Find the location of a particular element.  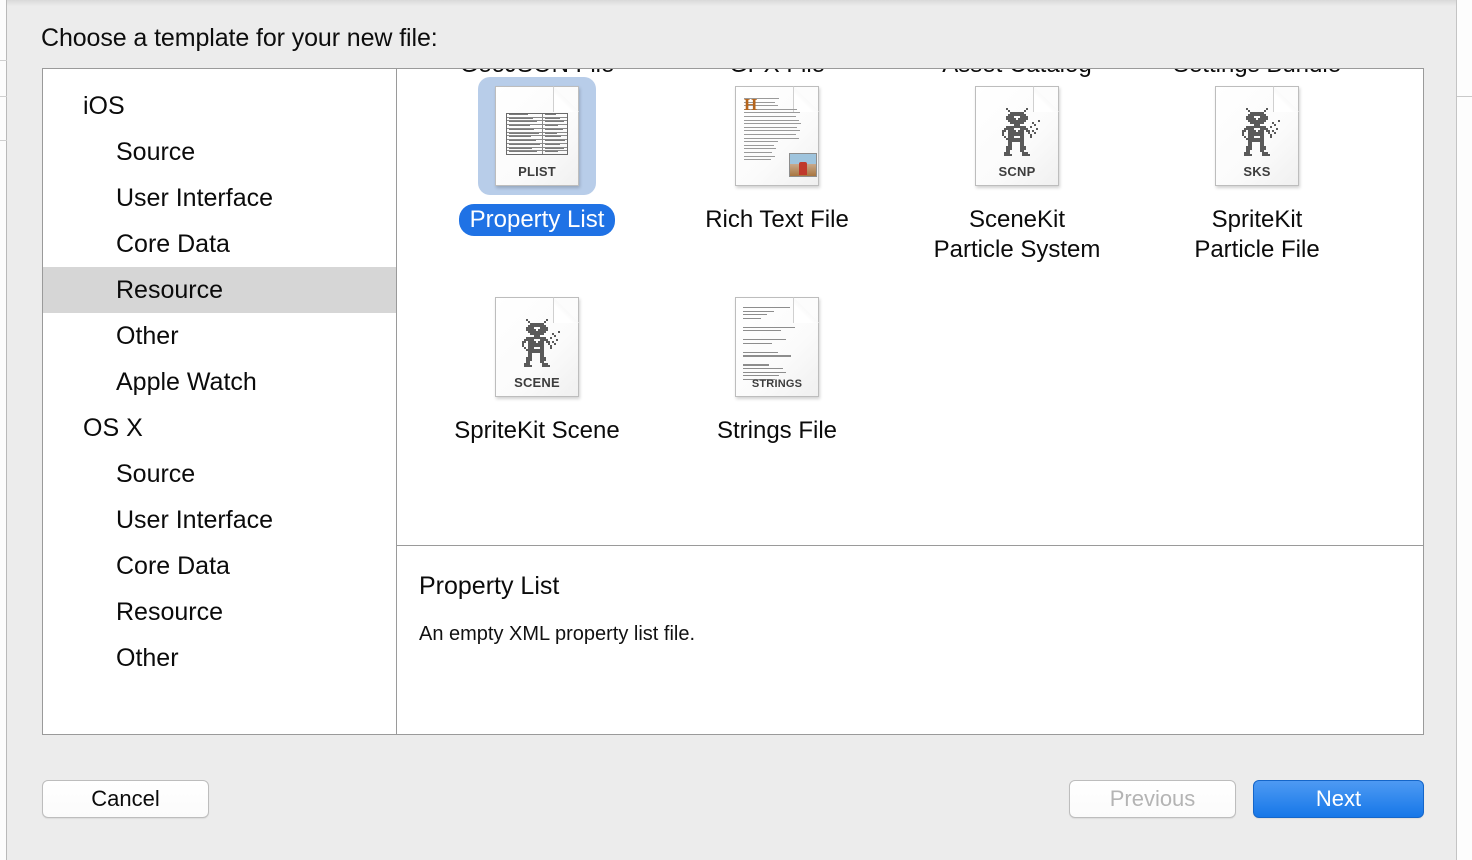

sidebar-item-label: Apple Watch is located at coordinates (186, 381).